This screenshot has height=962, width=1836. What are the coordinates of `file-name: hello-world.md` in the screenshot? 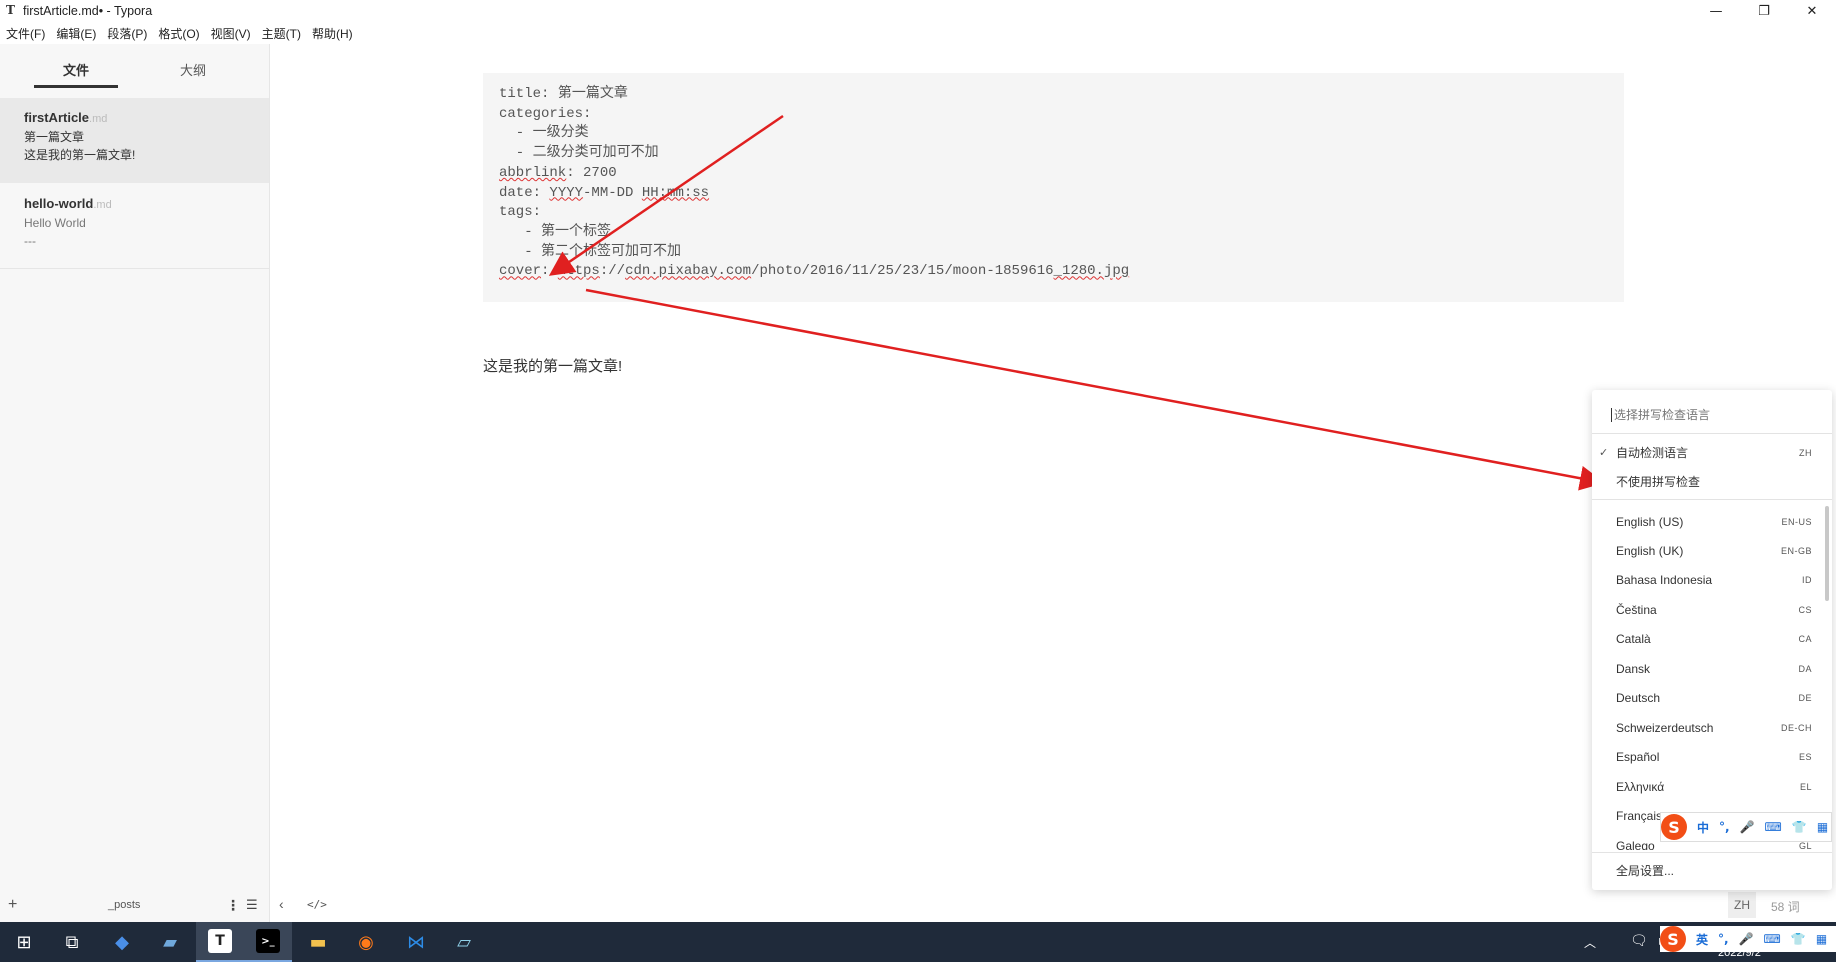 It's located at (134, 203).